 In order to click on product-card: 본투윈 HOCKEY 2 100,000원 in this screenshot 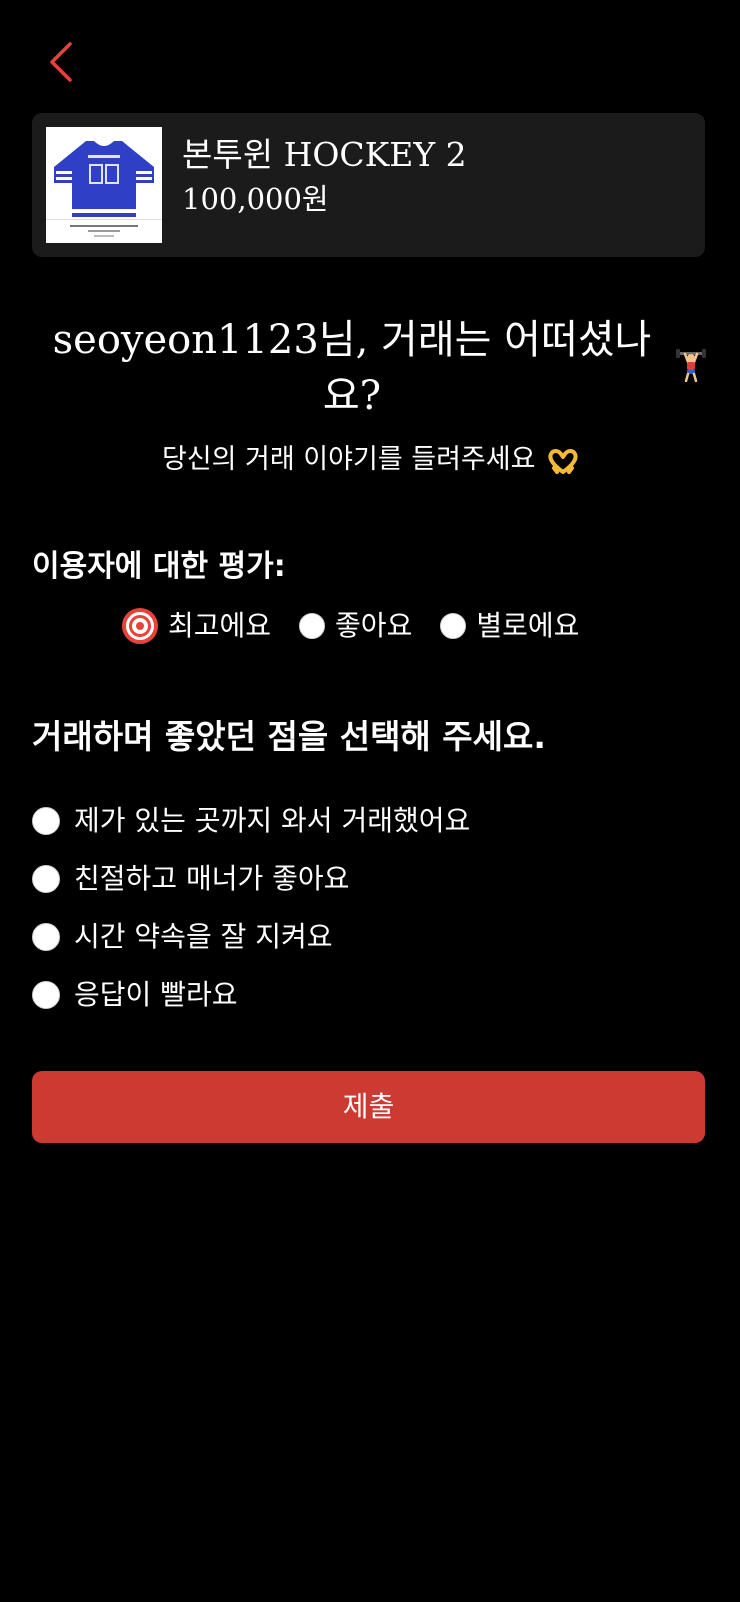, I will do `click(368, 185)`.